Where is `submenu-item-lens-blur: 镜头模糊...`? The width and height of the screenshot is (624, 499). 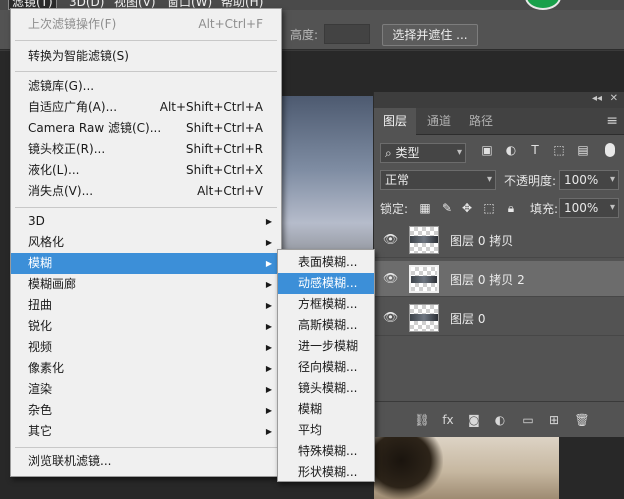
submenu-item-lens-blur: 镜头模糊... is located at coordinates (326, 388).